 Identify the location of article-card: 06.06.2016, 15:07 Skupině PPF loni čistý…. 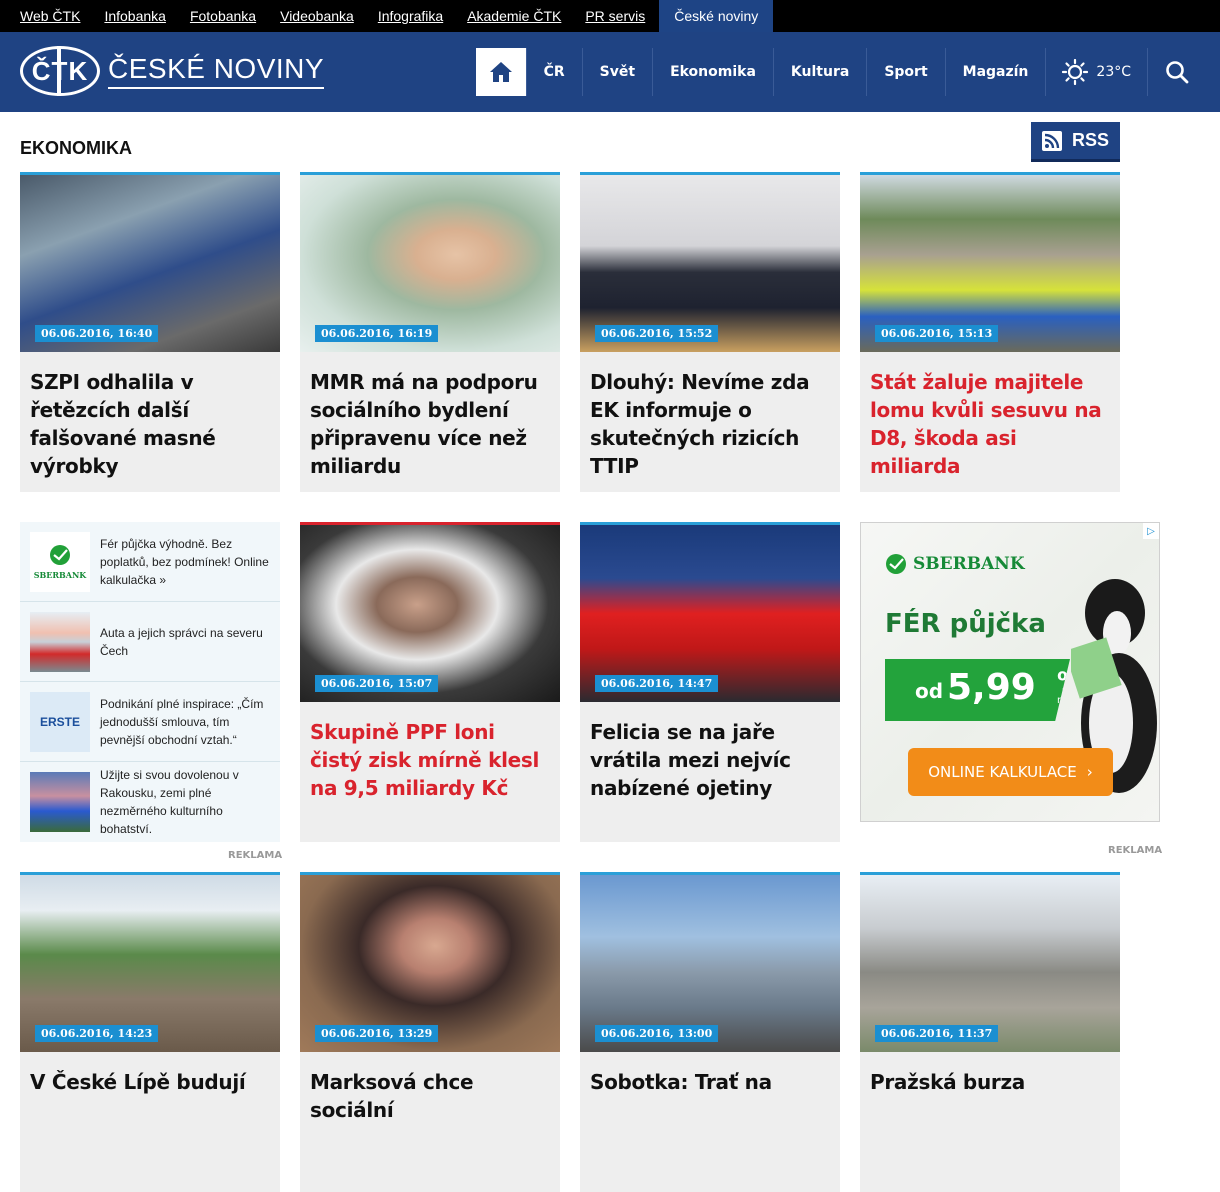
(430, 682).